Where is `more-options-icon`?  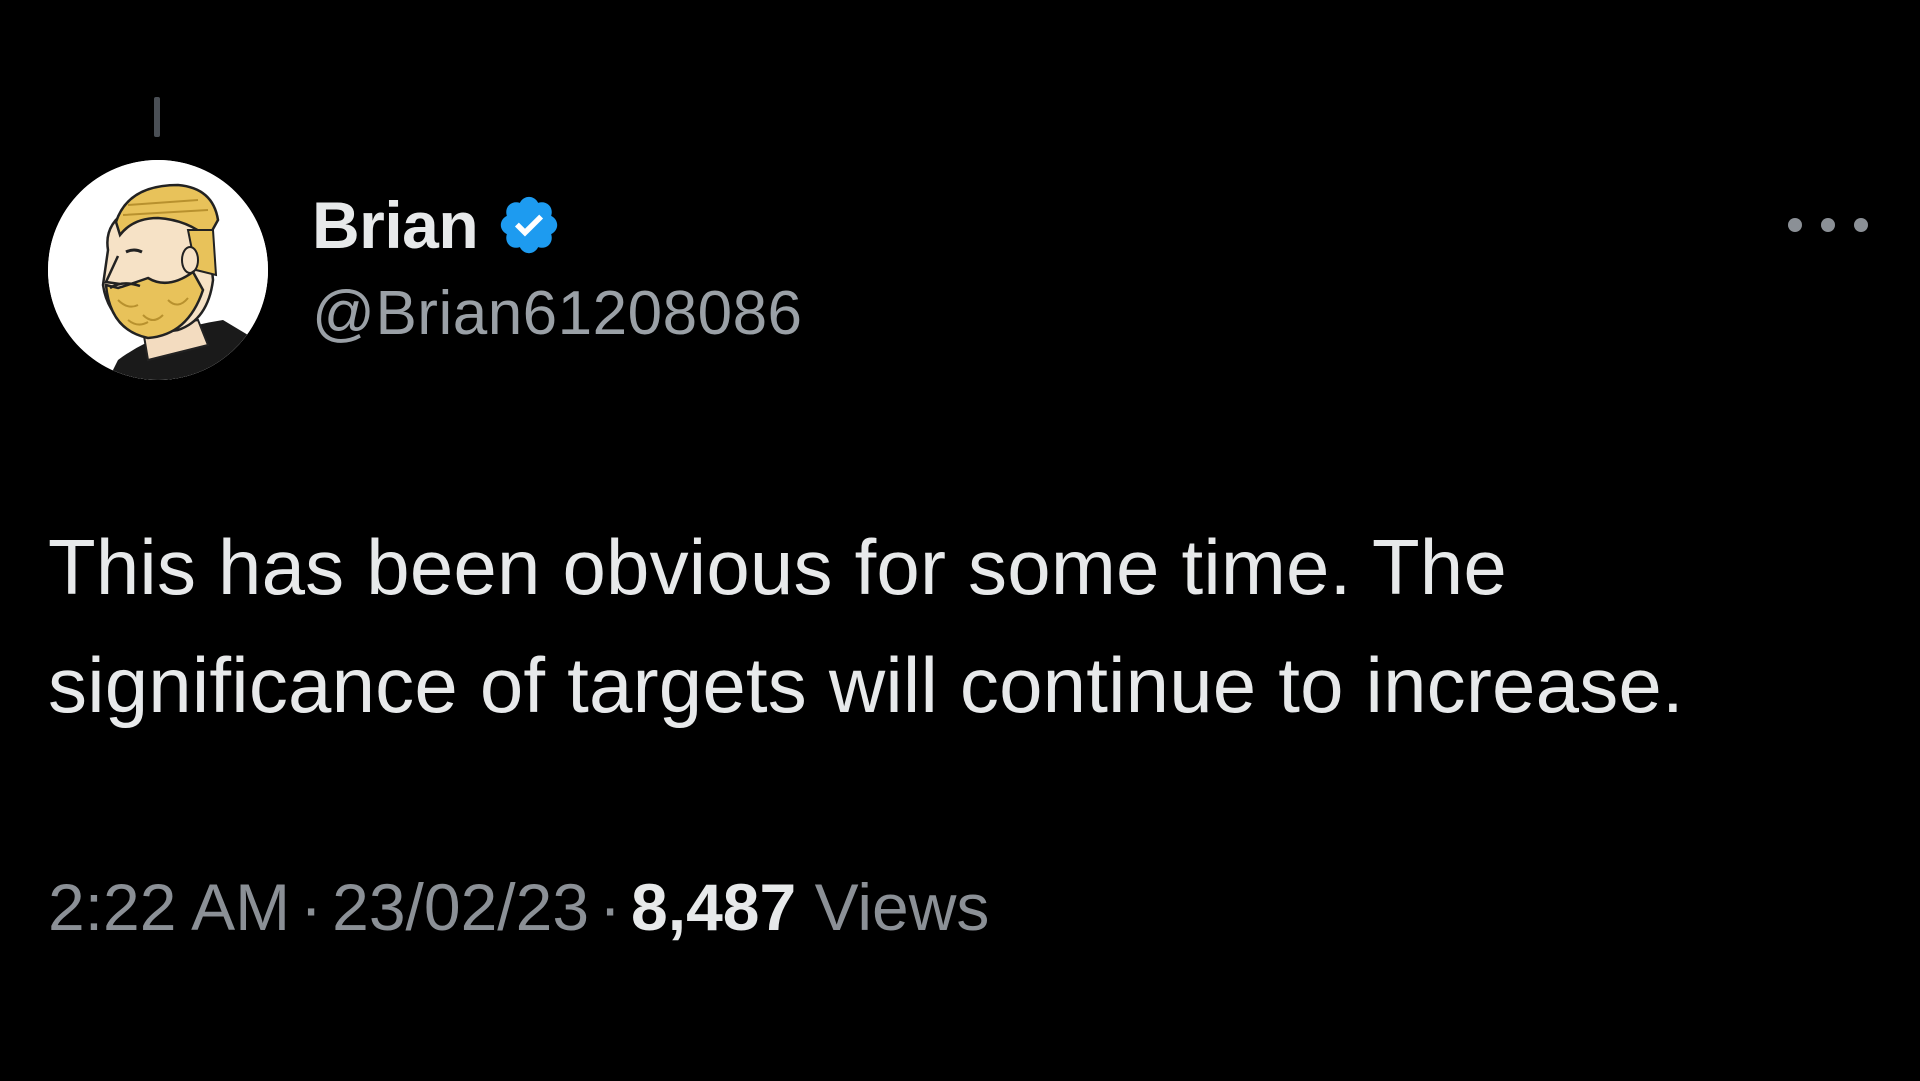 more-options-icon is located at coordinates (1828, 225).